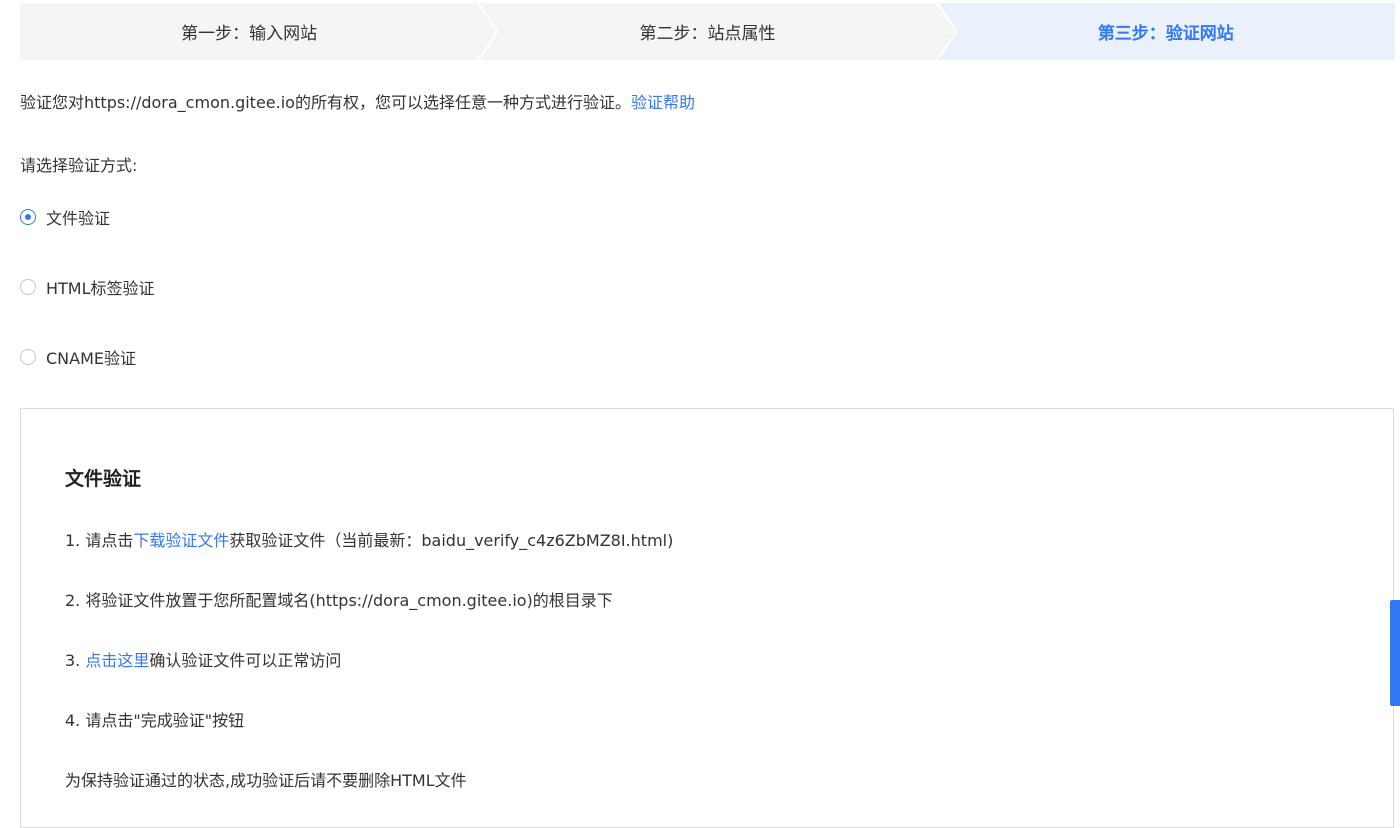 The height and width of the screenshot is (828, 1400). What do you see at coordinates (266, 780) in the screenshot?
I see `keep-file-note: 为保持验证通过的状态,成功验证后请不要删除HTML文件` at bounding box center [266, 780].